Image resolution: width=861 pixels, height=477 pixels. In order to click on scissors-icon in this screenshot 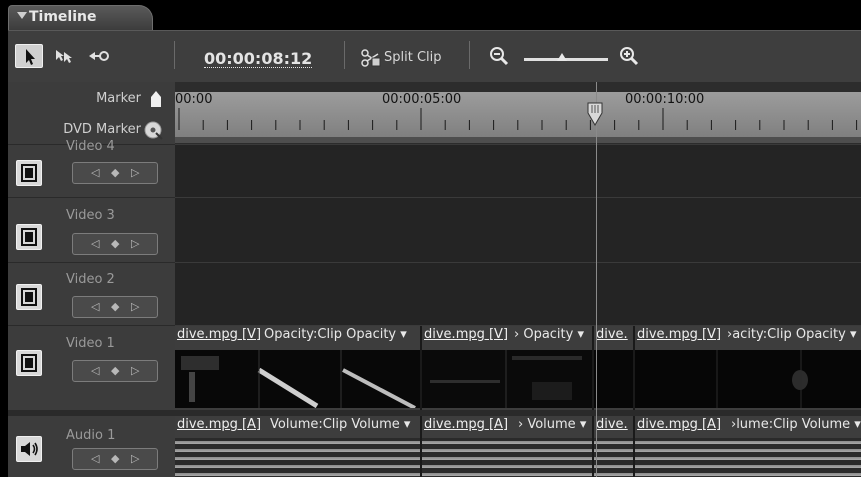, I will do `click(371, 58)`.